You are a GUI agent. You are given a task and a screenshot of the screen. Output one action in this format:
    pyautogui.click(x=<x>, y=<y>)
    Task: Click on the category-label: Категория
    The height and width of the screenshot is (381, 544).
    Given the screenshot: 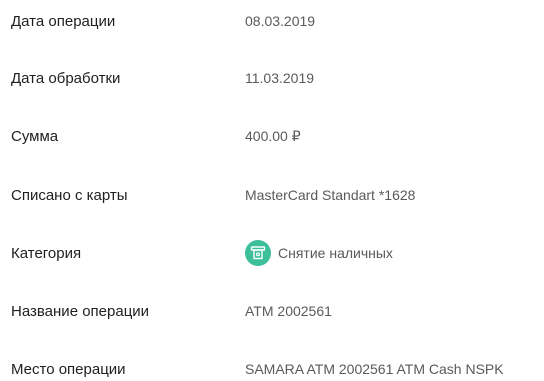 What is the action you would take?
    pyautogui.click(x=46, y=253)
    